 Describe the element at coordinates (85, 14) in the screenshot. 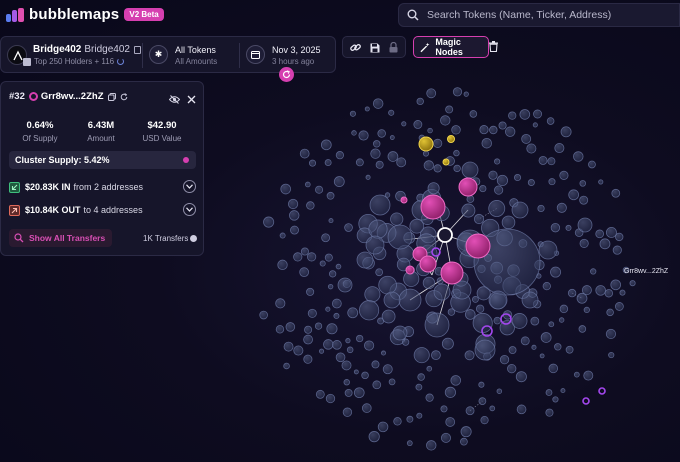

I see `logo: bubblemaps V2 Beta` at that location.